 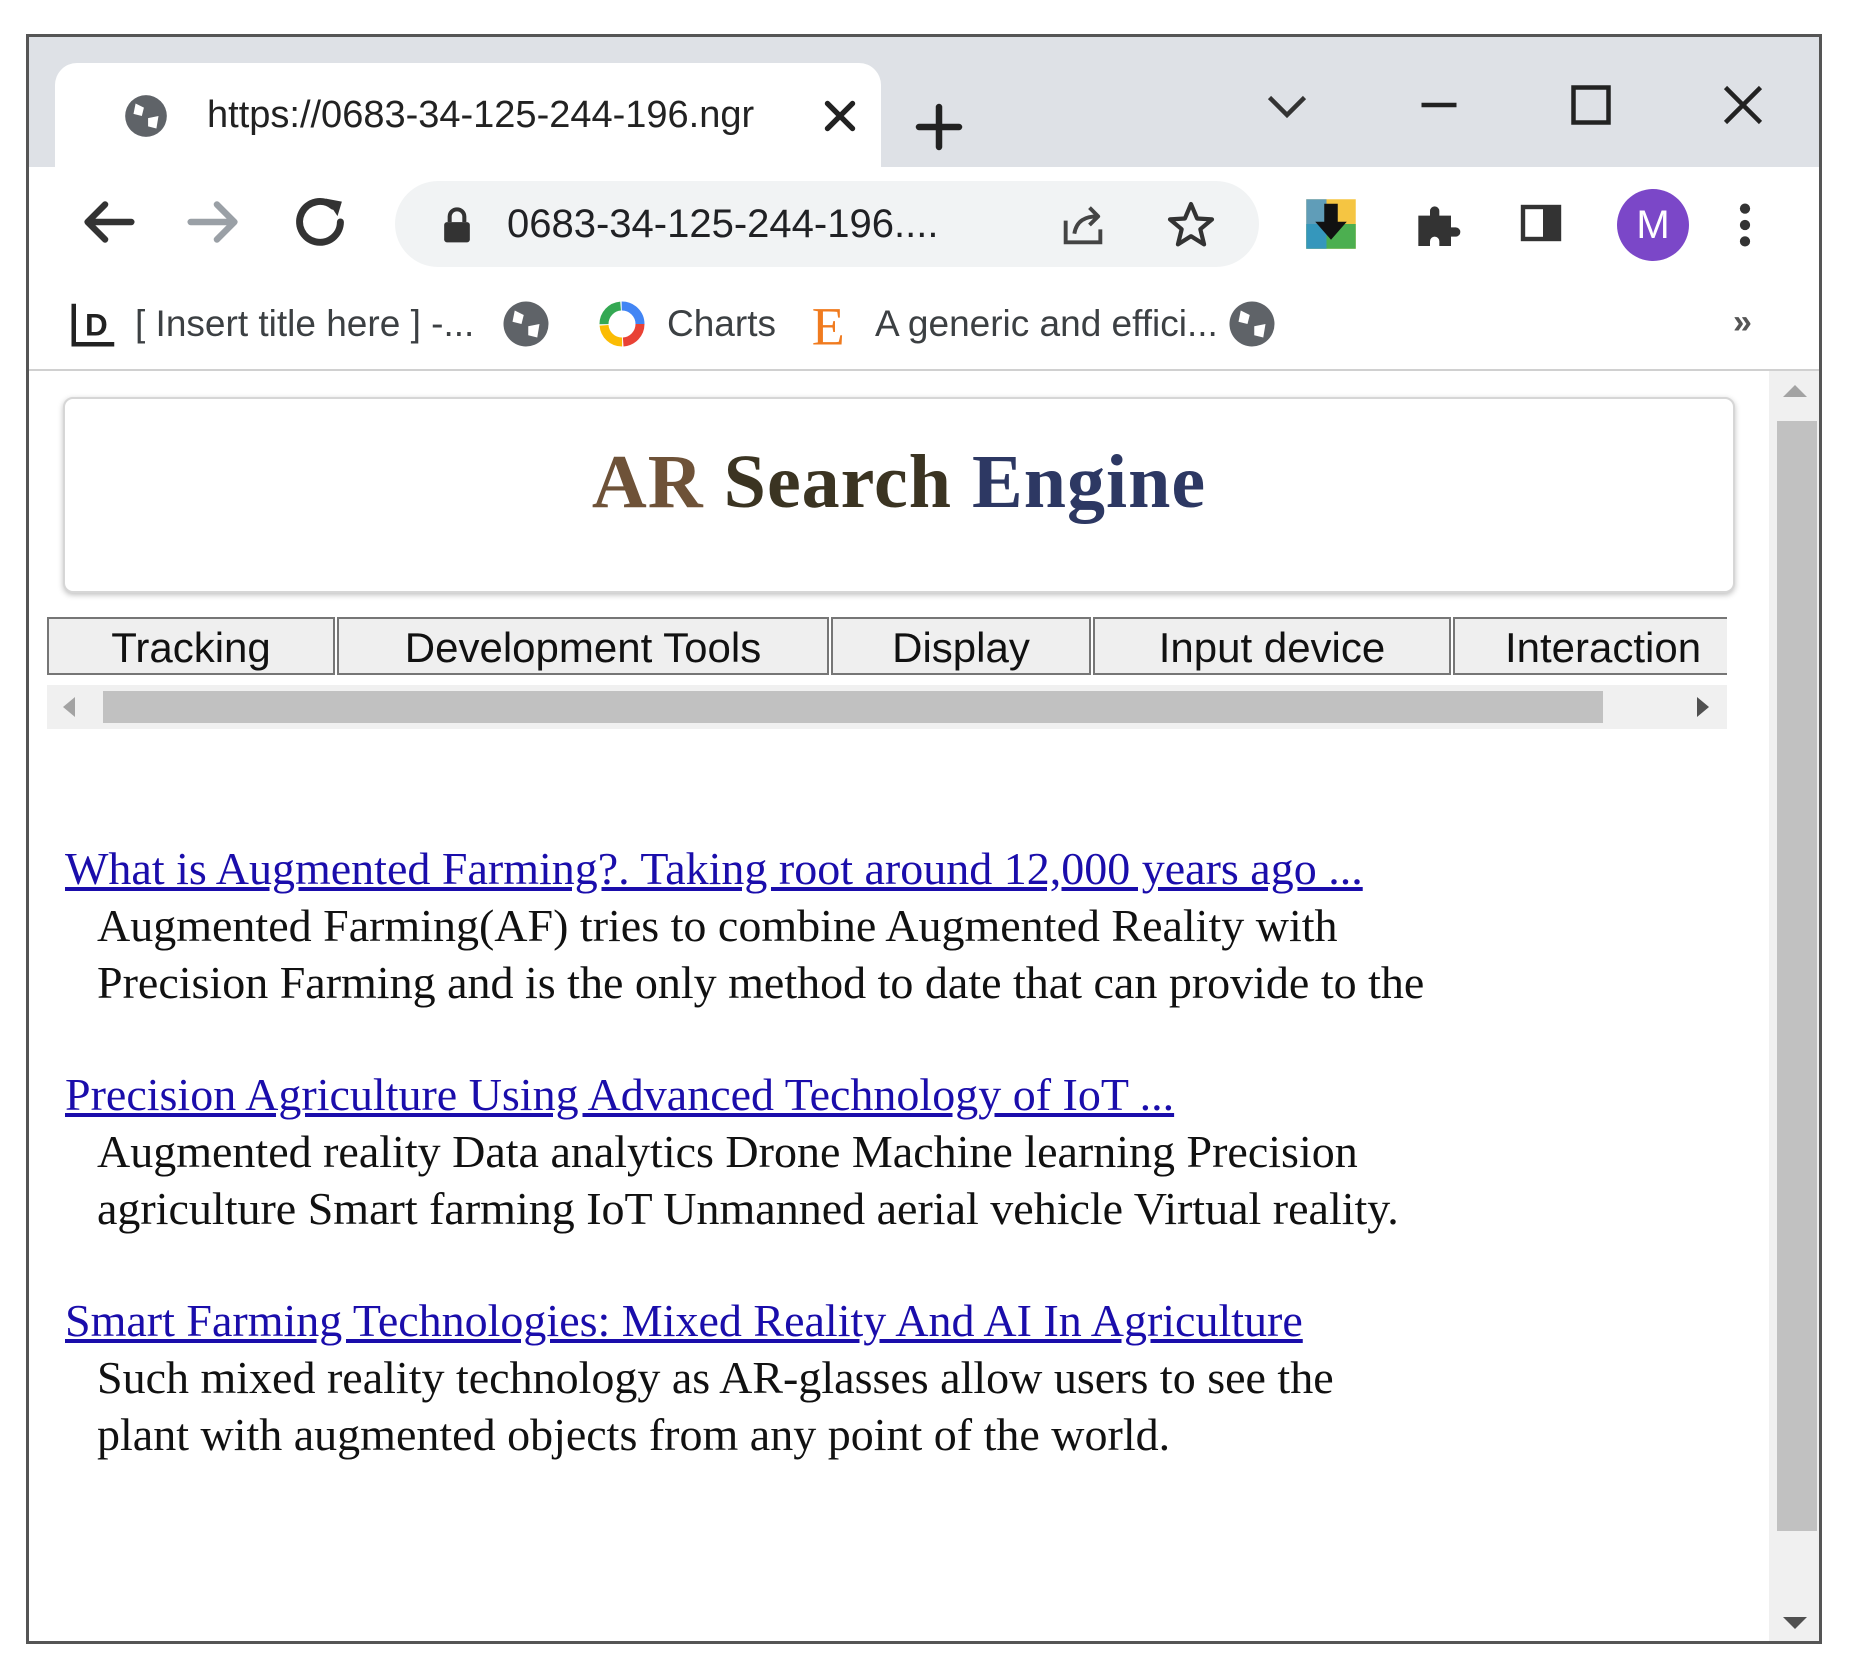 I want to click on d-logo-icon: D, so click(x=93, y=325).